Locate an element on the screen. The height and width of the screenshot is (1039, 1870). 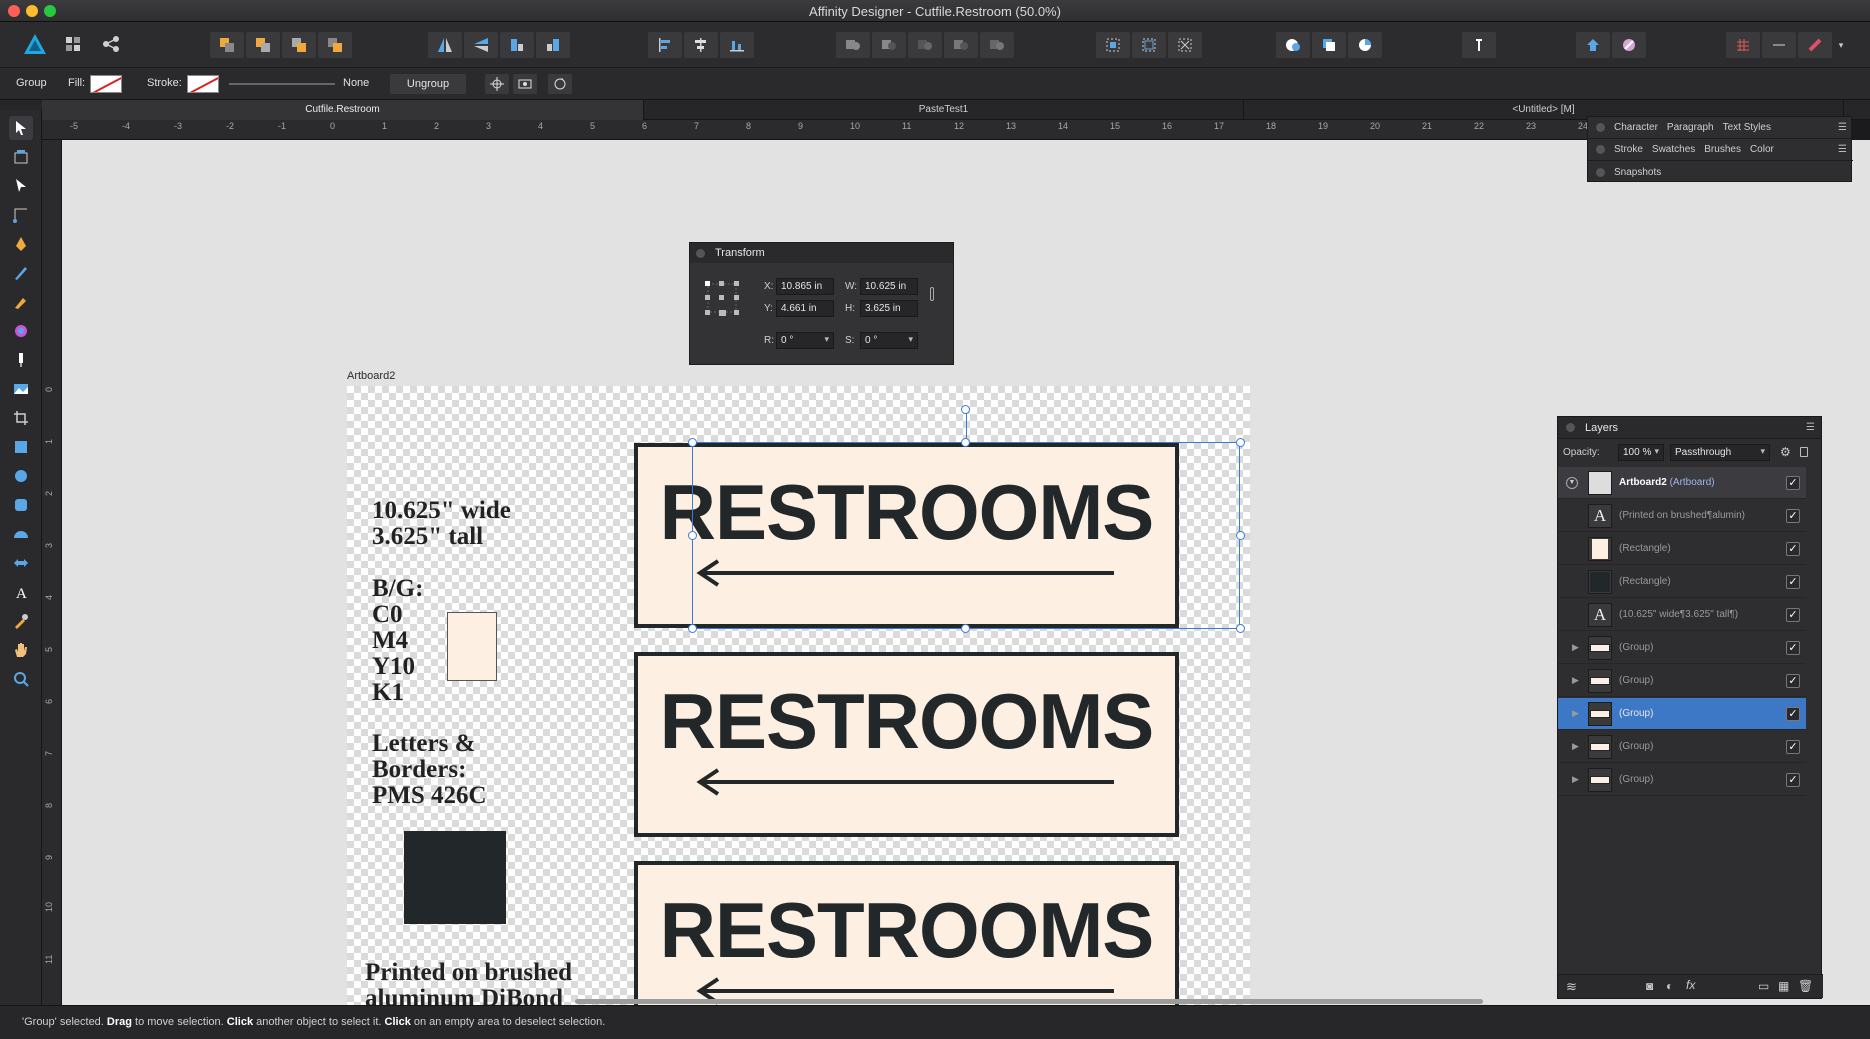
corner-tool-icon is located at coordinates (21, 215).